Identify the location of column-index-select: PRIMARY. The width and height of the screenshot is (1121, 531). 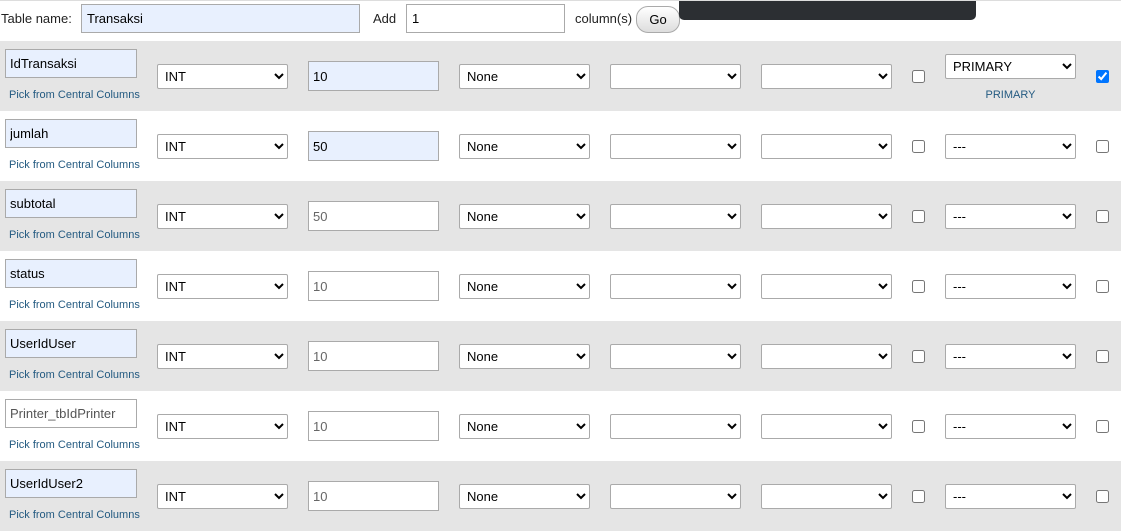
(1010, 66).